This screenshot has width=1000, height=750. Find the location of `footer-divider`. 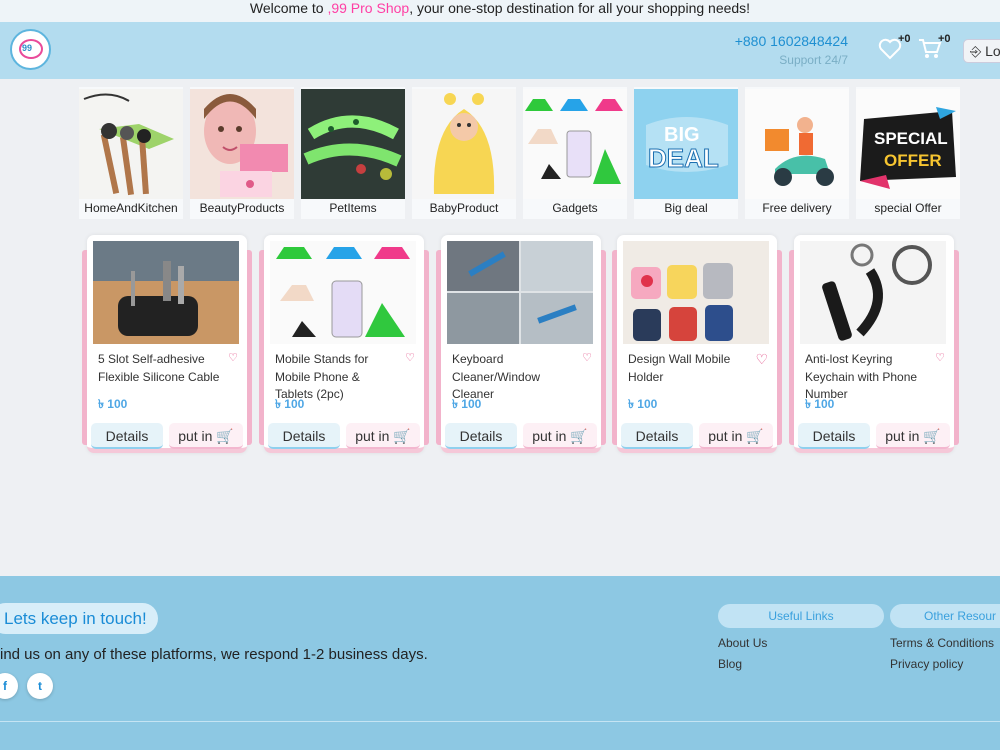

footer-divider is located at coordinates (500, 721).